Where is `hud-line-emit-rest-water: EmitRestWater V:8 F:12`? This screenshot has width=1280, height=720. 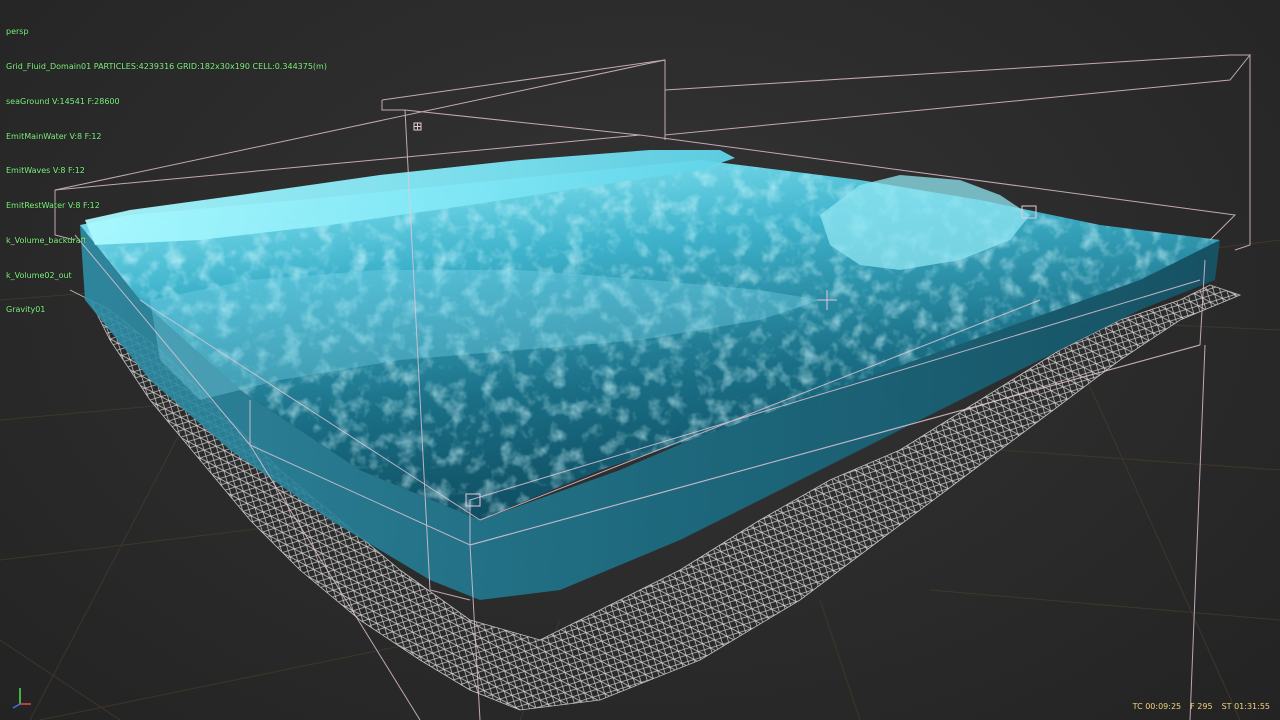
hud-line-emit-rest-water: EmitRestWater V:8 F:12 is located at coordinates (53, 206).